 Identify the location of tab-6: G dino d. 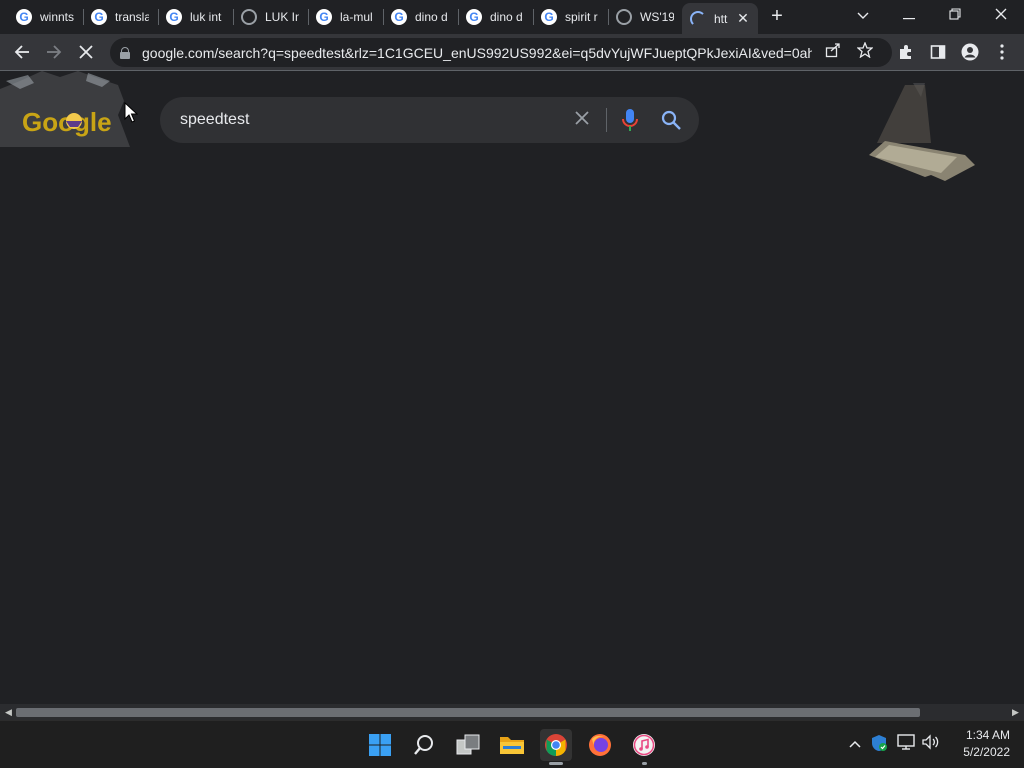
(416, 17).